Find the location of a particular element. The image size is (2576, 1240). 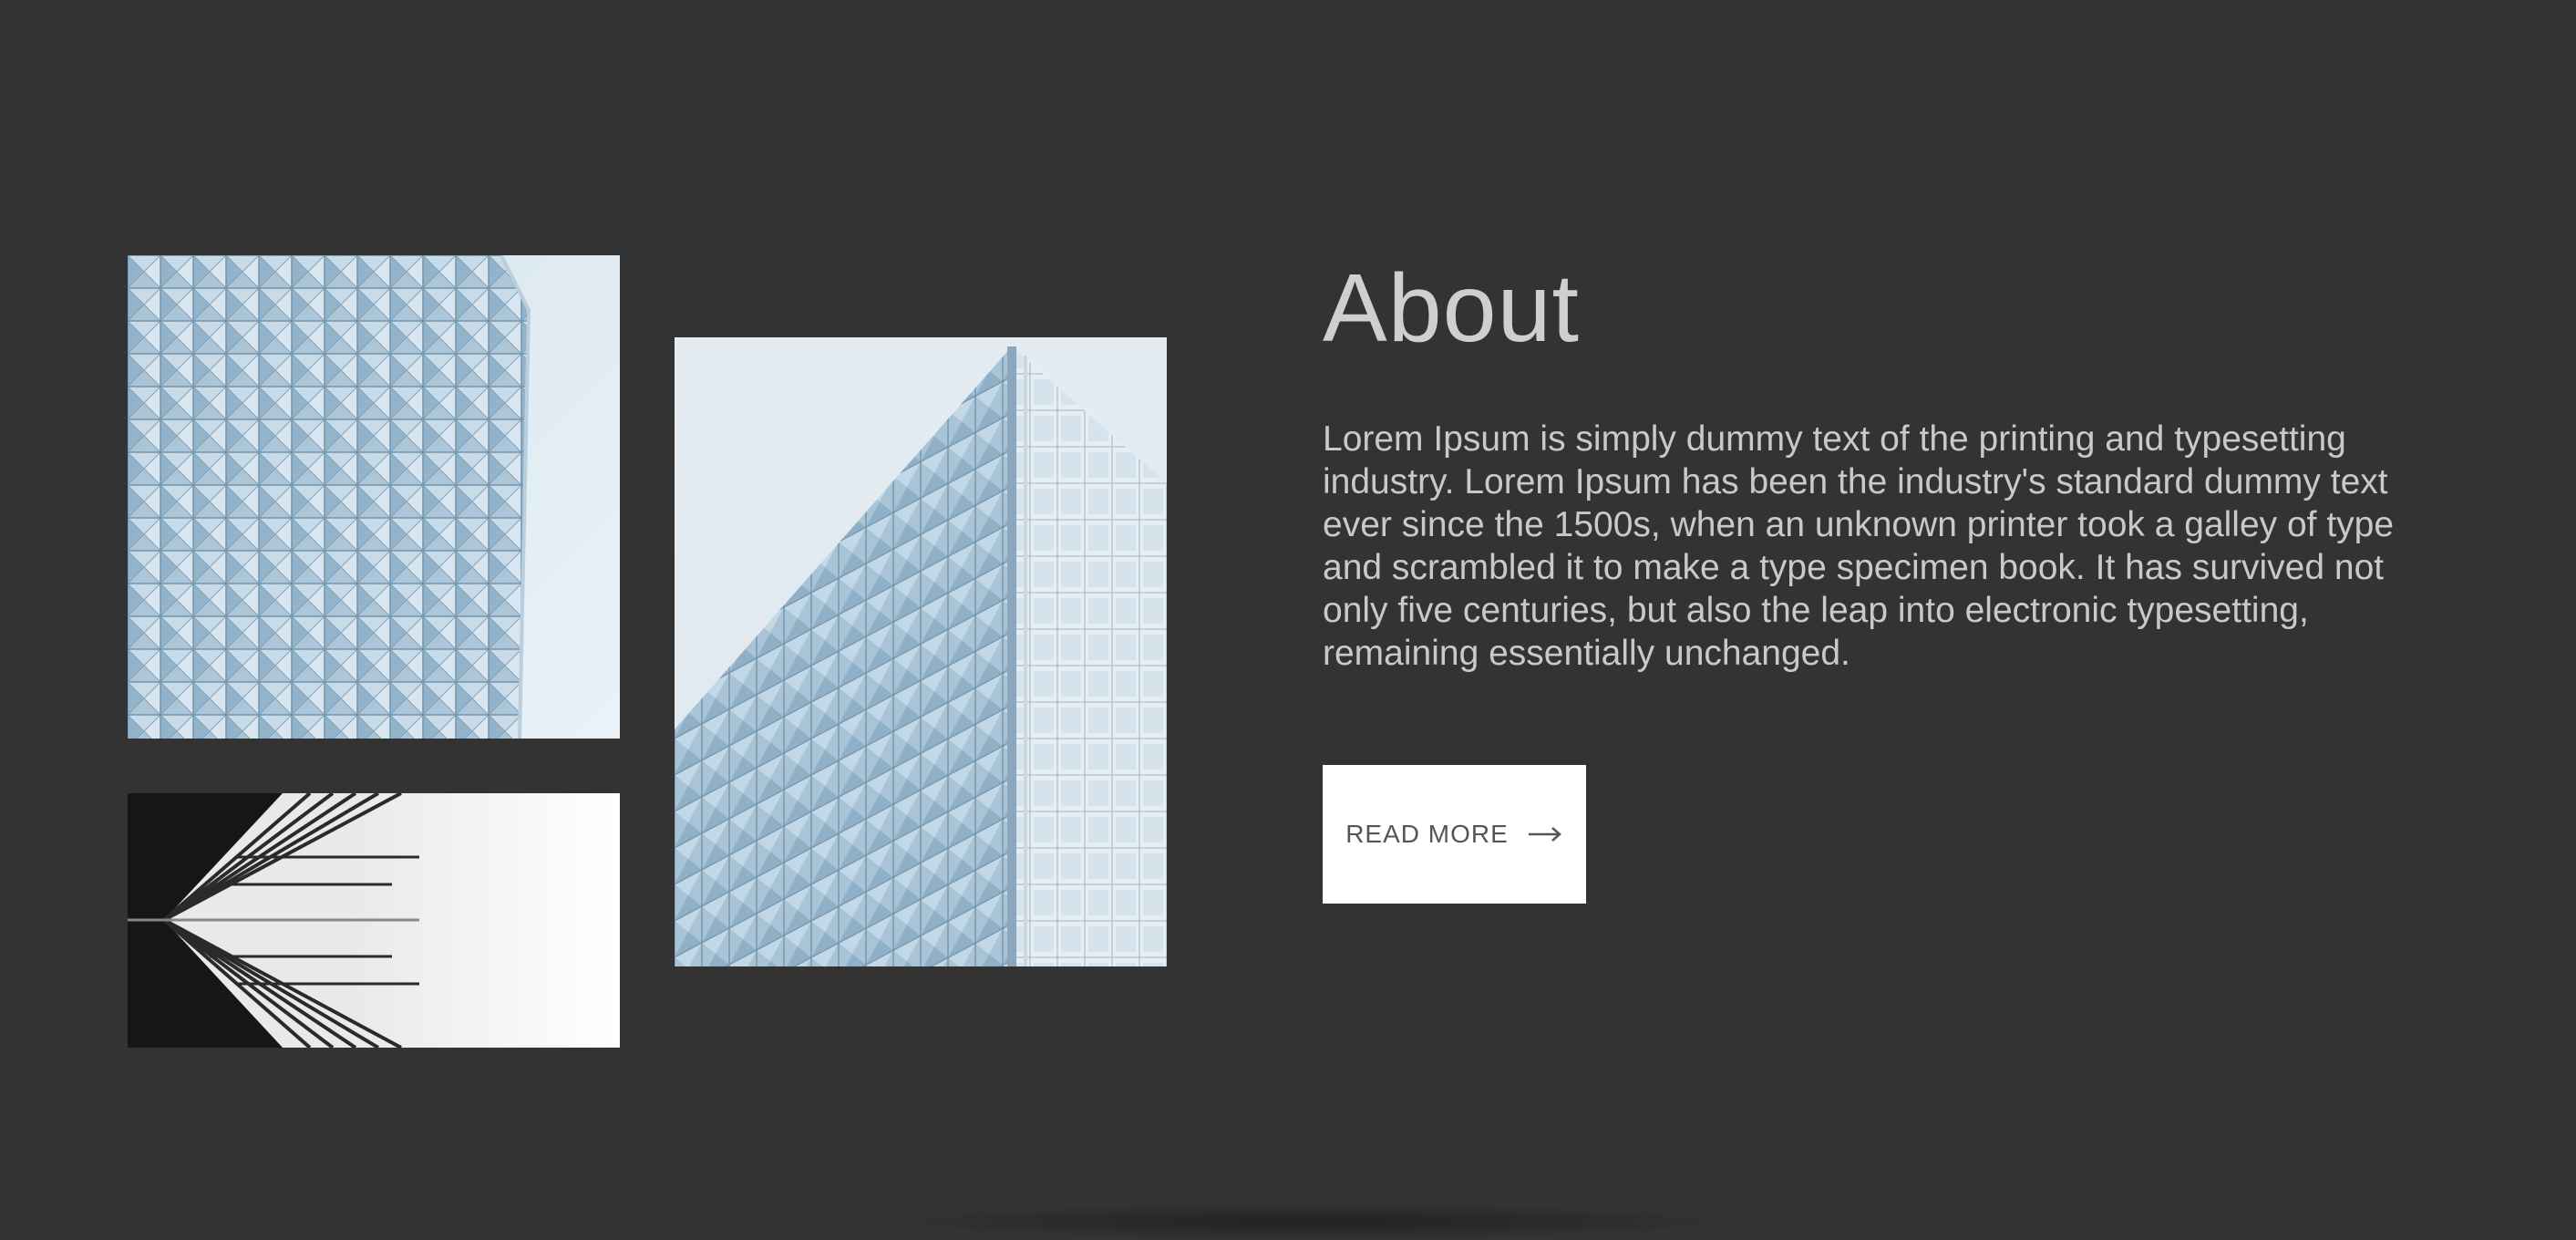

glass-skyscraper-corner-image is located at coordinates (921, 651).